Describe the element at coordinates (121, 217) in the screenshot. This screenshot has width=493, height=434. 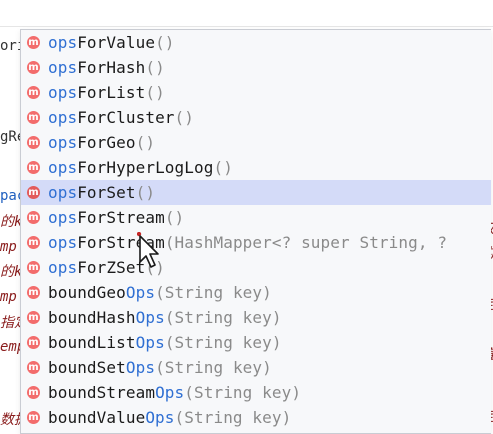
I see `method-name: ForStream` at that location.